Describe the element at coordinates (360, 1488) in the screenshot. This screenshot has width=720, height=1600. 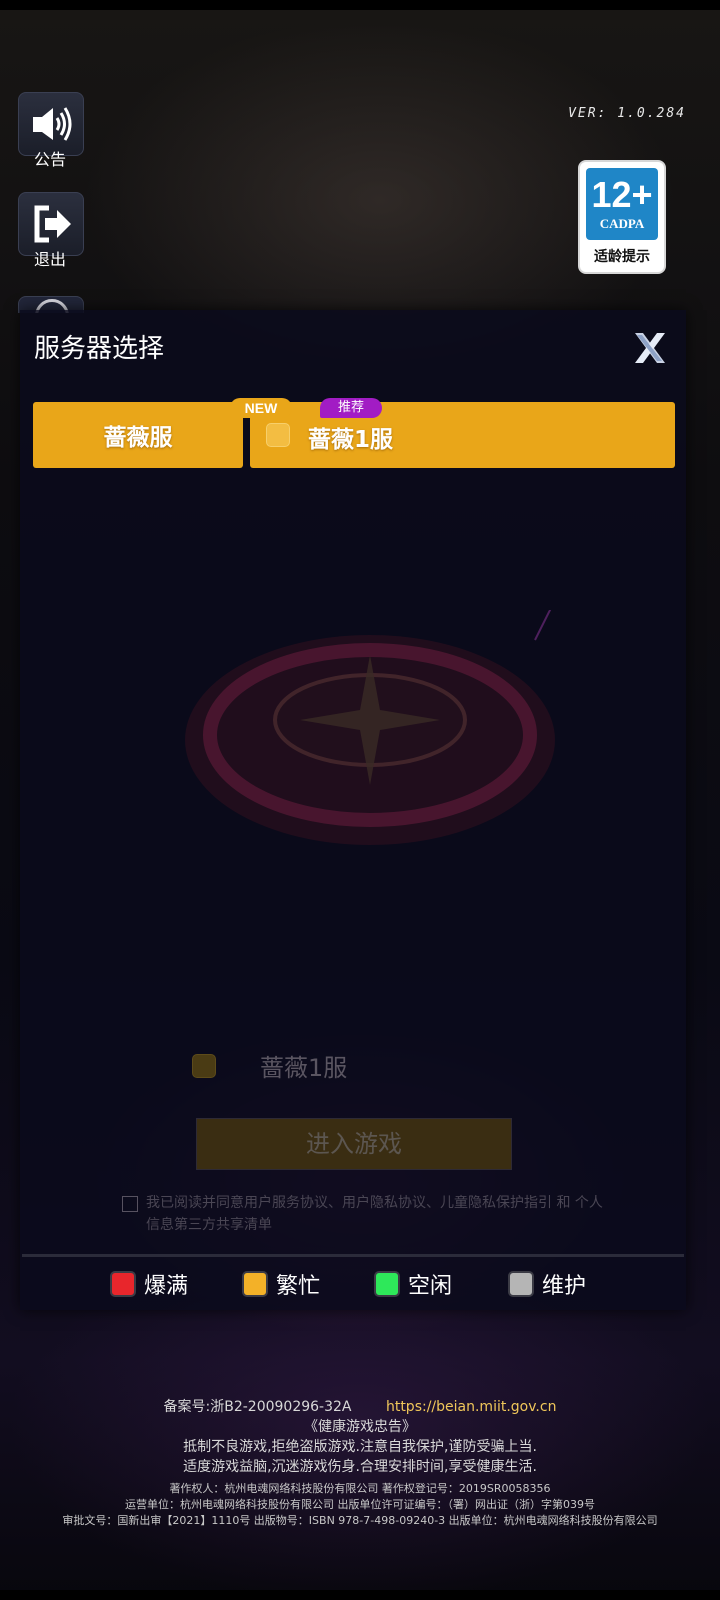
I see `copyright-line: 著作权人：杭州电魂网络科技股份有限公司 著作权登记号：2019SR0058356` at that location.